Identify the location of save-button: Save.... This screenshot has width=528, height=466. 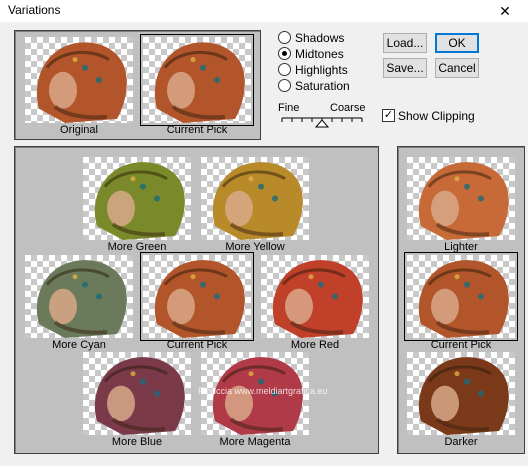
(405, 68).